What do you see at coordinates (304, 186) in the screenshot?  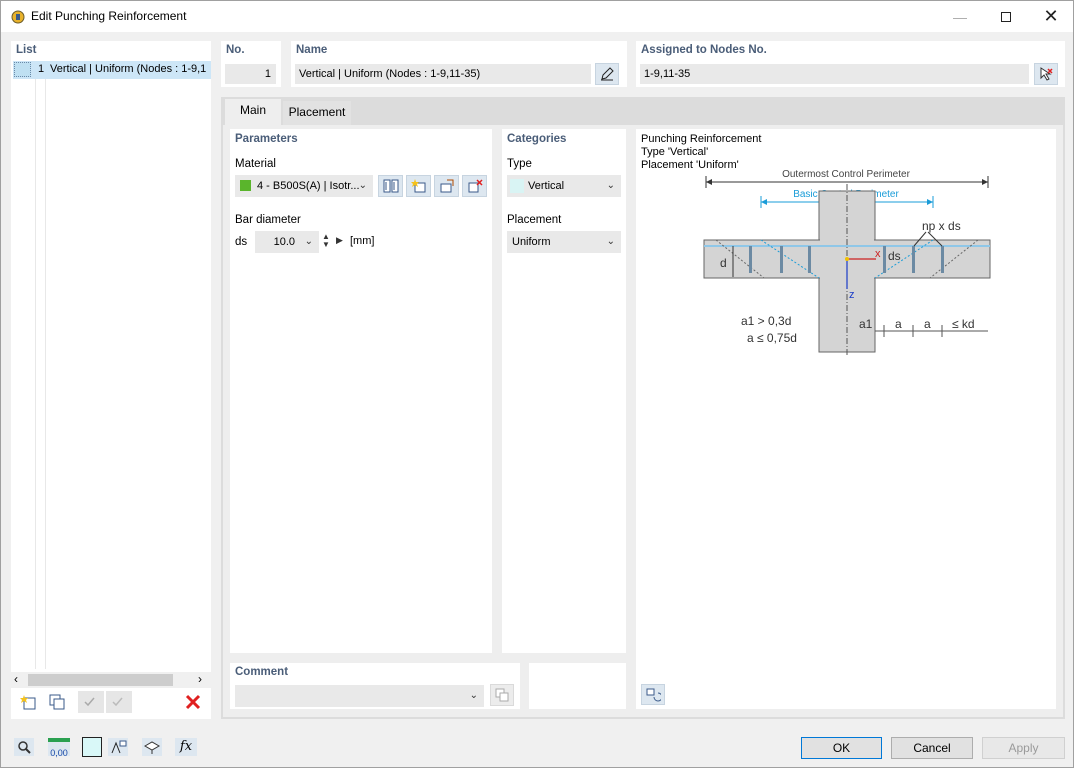 I see `material-dropdown: 4 - B500S(A) | Isotr... ⌄` at bounding box center [304, 186].